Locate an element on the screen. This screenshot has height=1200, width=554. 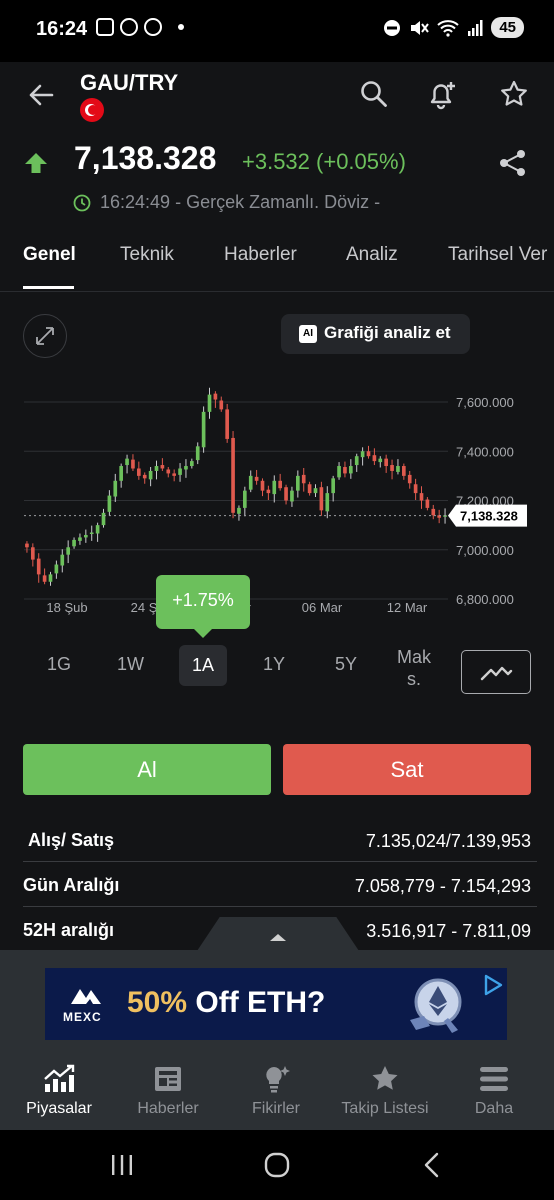
more-notifications-icon is located at coordinates (181, 27).